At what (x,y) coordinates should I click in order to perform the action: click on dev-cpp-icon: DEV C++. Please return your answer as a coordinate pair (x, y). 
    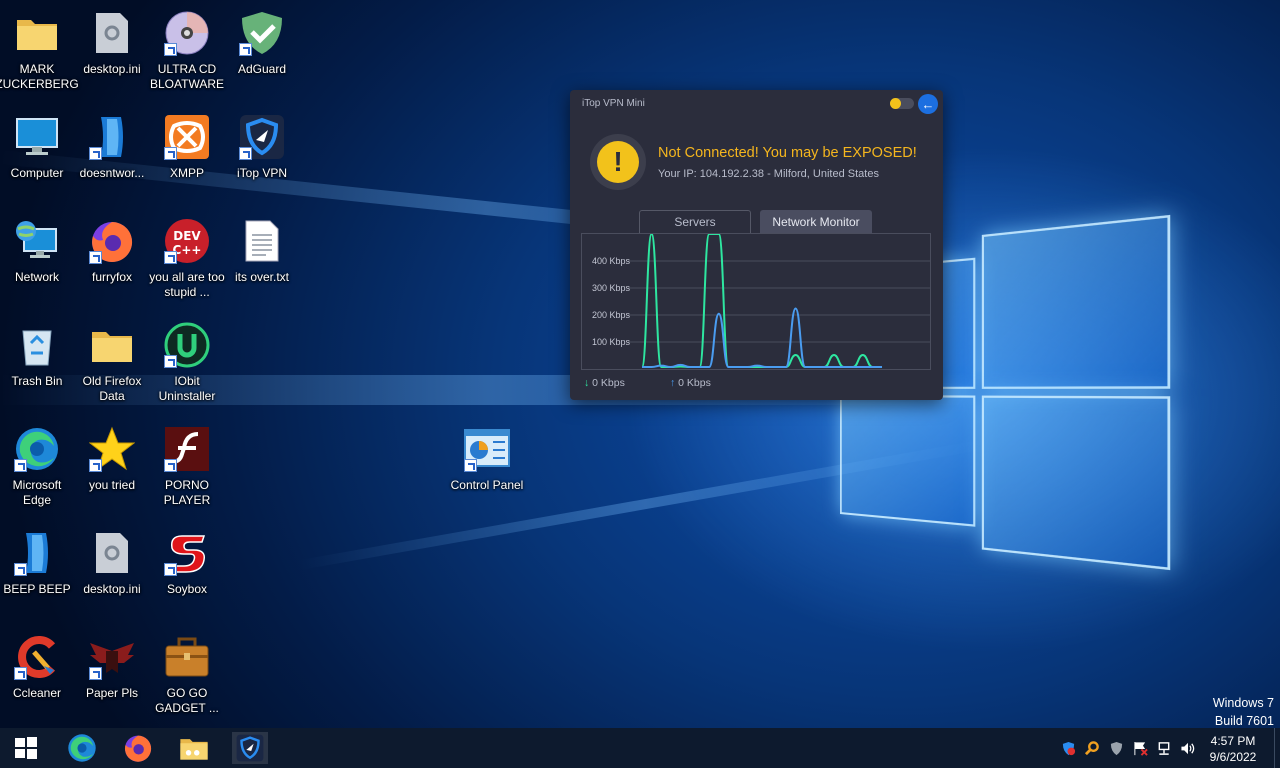
    Looking at the image, I should click on (187, 241).